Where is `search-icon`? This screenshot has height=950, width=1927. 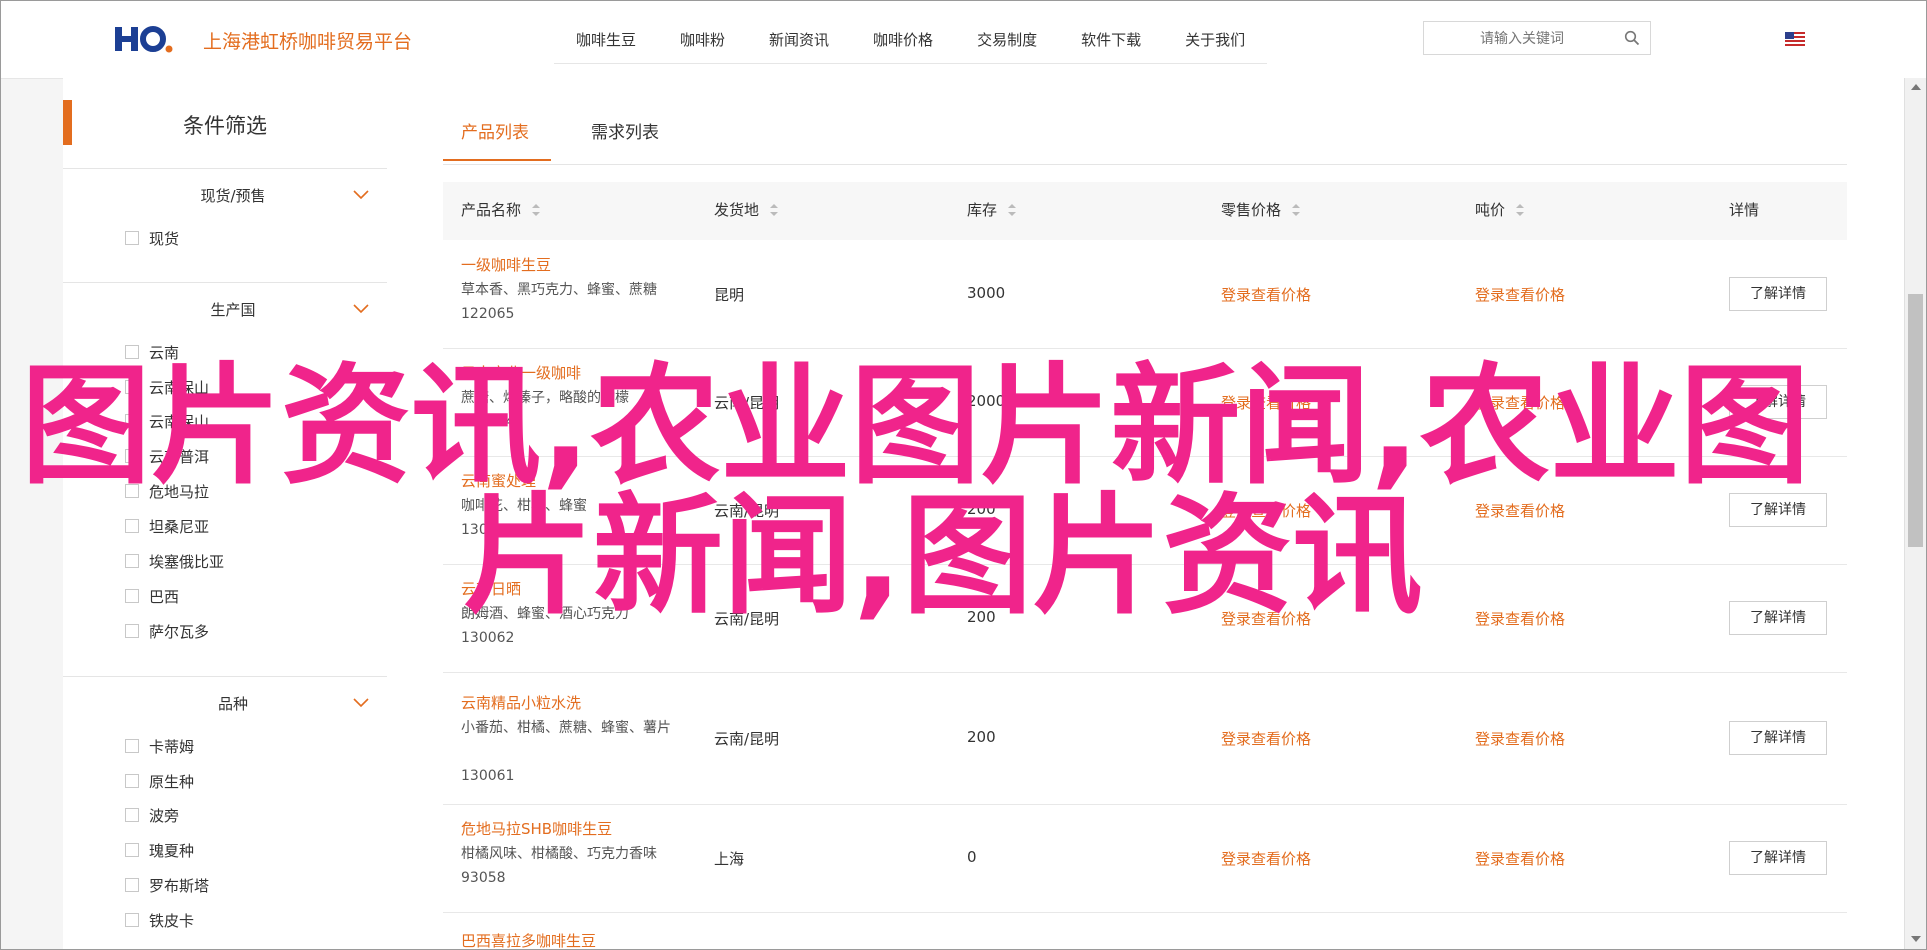
search-icon is located at coordinates (1632, 38).